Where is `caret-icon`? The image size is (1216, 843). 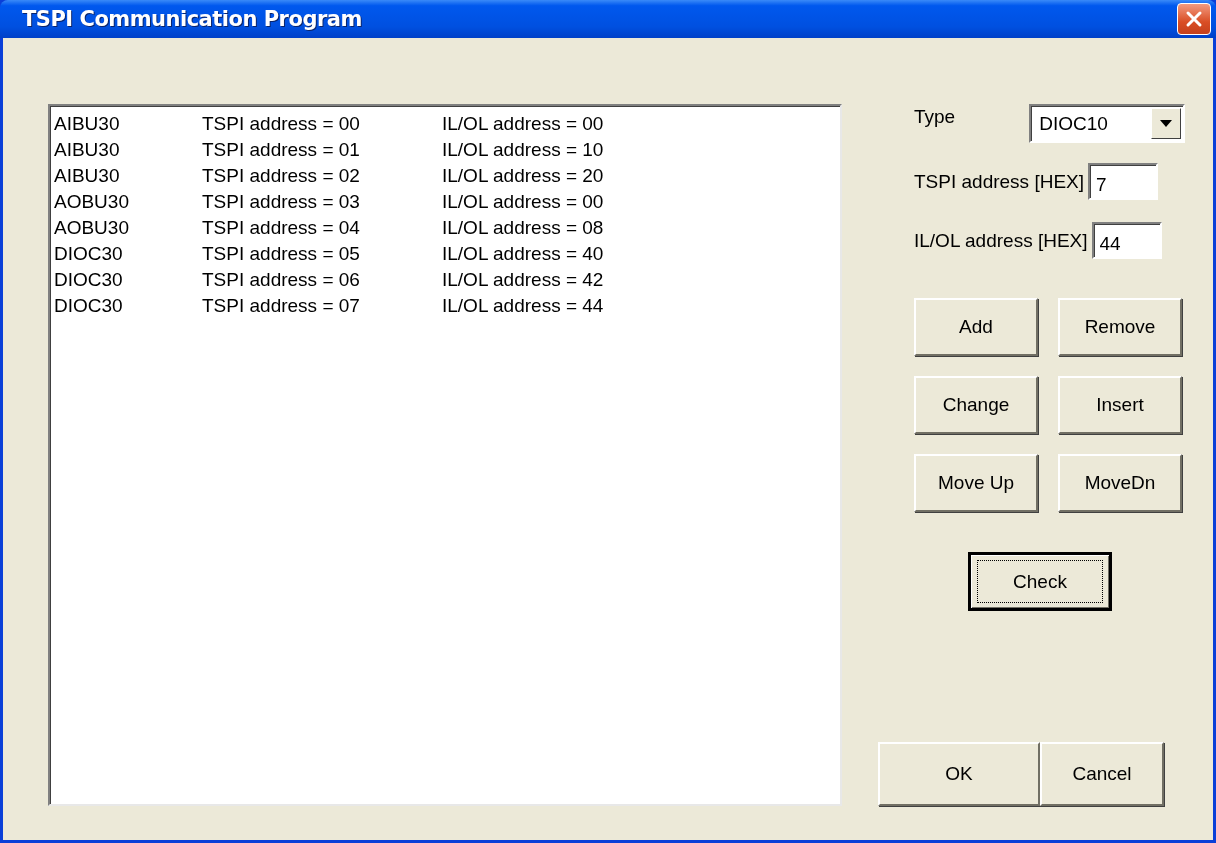
caret-icon is located at coordinates (1166, 123).